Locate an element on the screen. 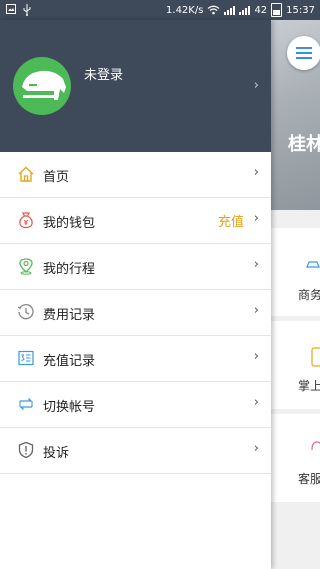  headset-icon is located at coordinates (315, 446).